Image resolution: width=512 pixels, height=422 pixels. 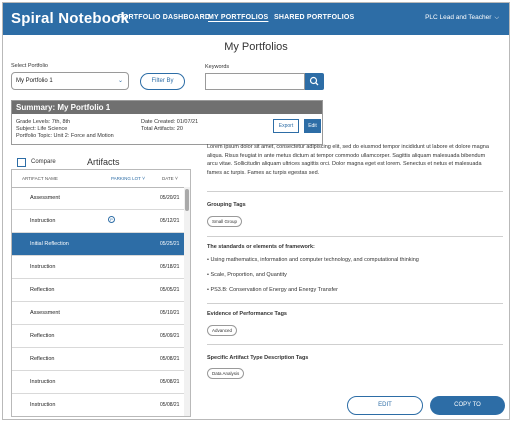 What do you see at coordinates (98, 359) in the screenshot?
I see `table-row: Reflection 05/08/21` at bounding box center [98, 359].